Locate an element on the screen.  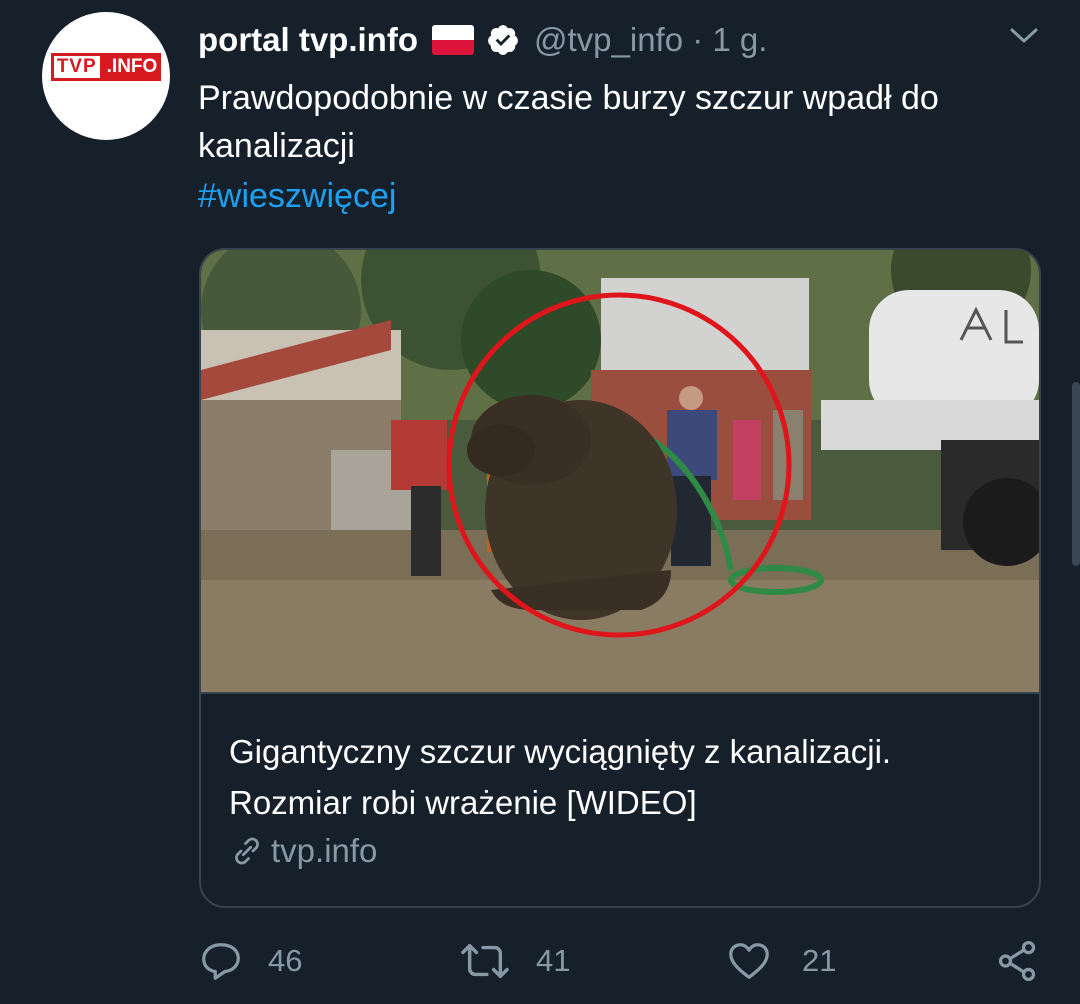
verified-badge-icon is located at coordinates (503, 40).